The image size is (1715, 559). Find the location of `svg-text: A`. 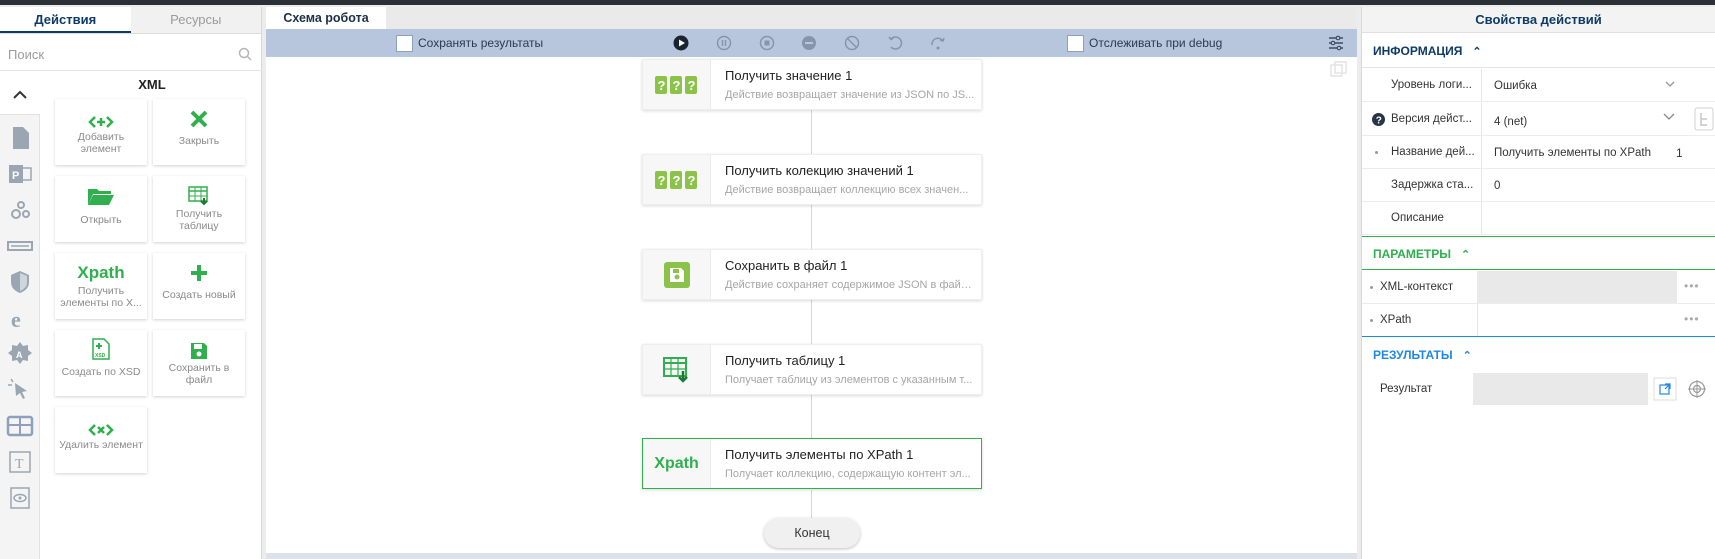

svg-text: A is located at coordinates (19, 355).